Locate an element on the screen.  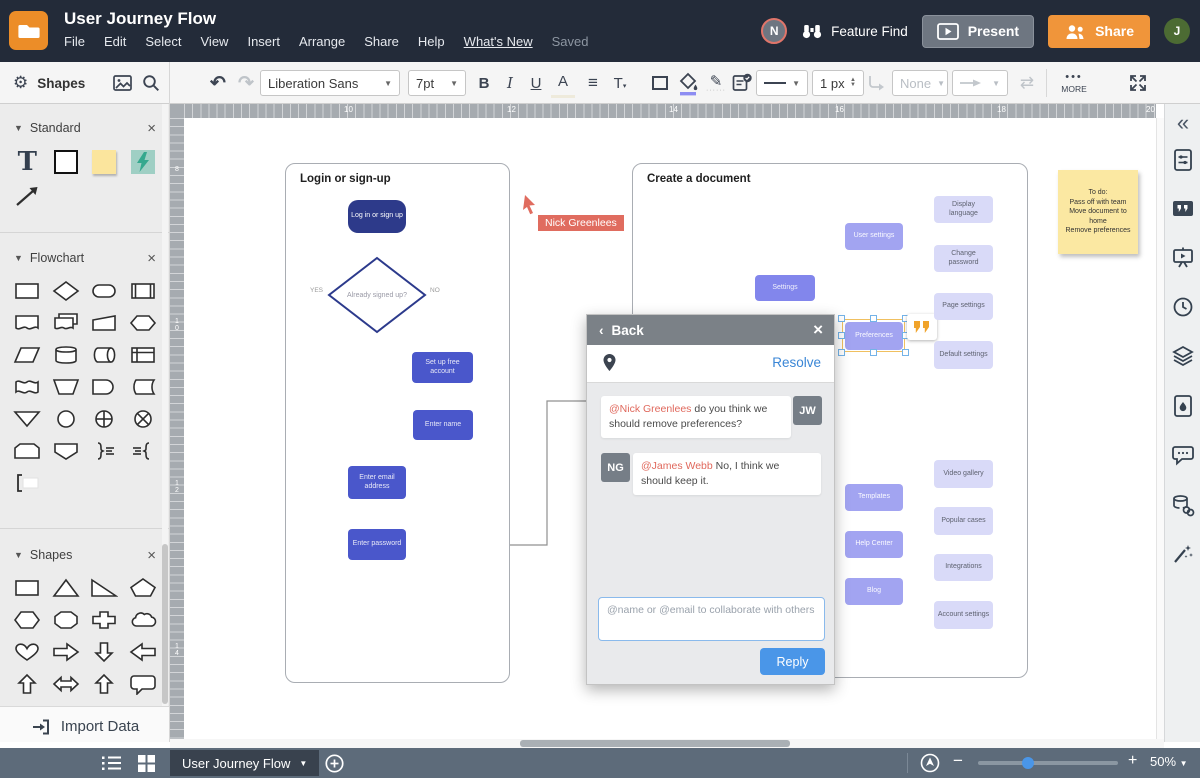
feature-find-button: Feature Find is located at coordinates (854, 31).